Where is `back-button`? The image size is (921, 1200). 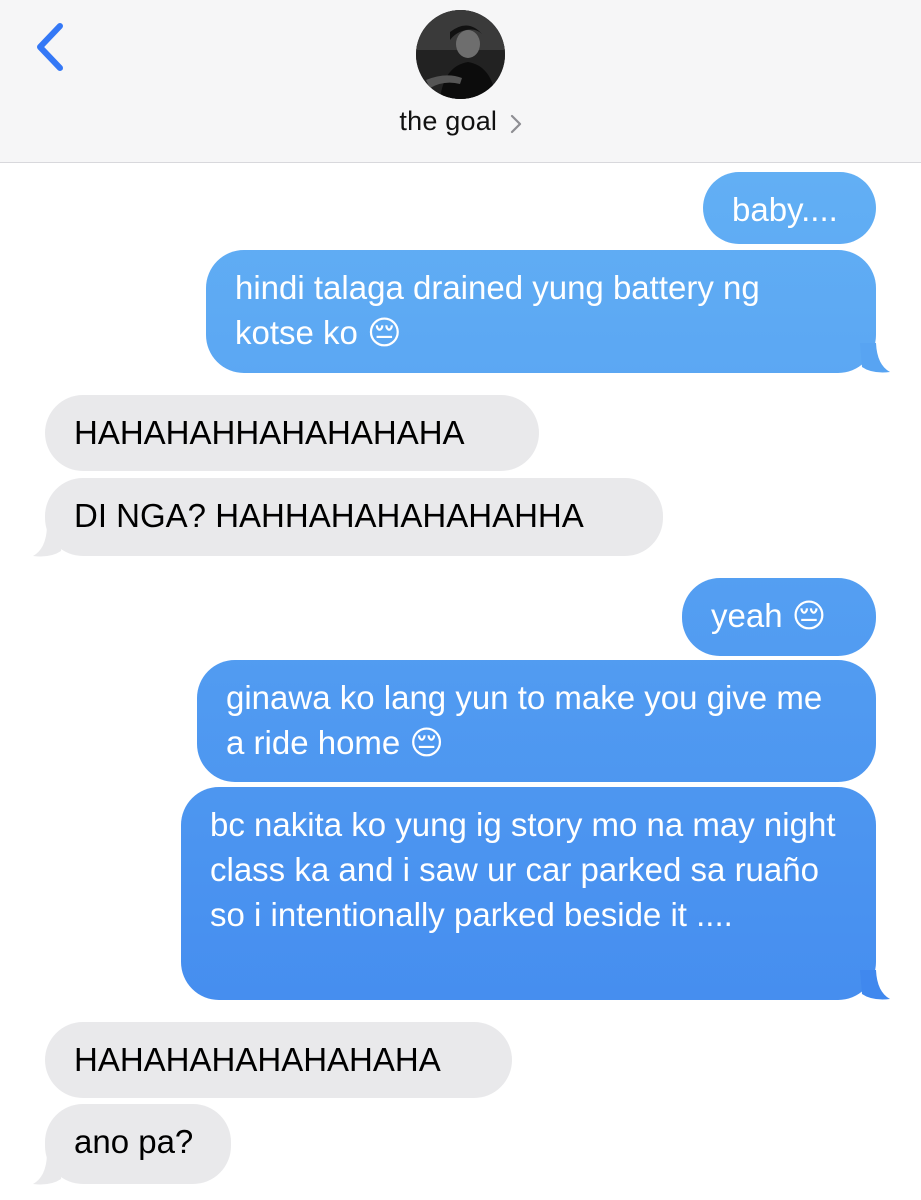 back-button is located at coordinates (52, 48).